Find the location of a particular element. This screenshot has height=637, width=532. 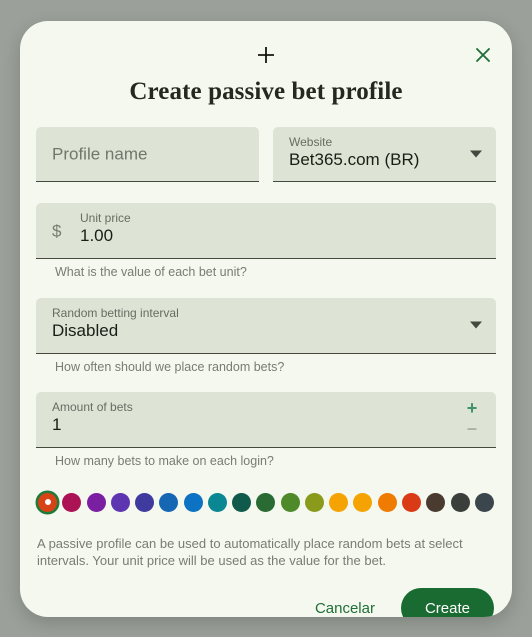

color-picker is located at coordinates (266, 502).